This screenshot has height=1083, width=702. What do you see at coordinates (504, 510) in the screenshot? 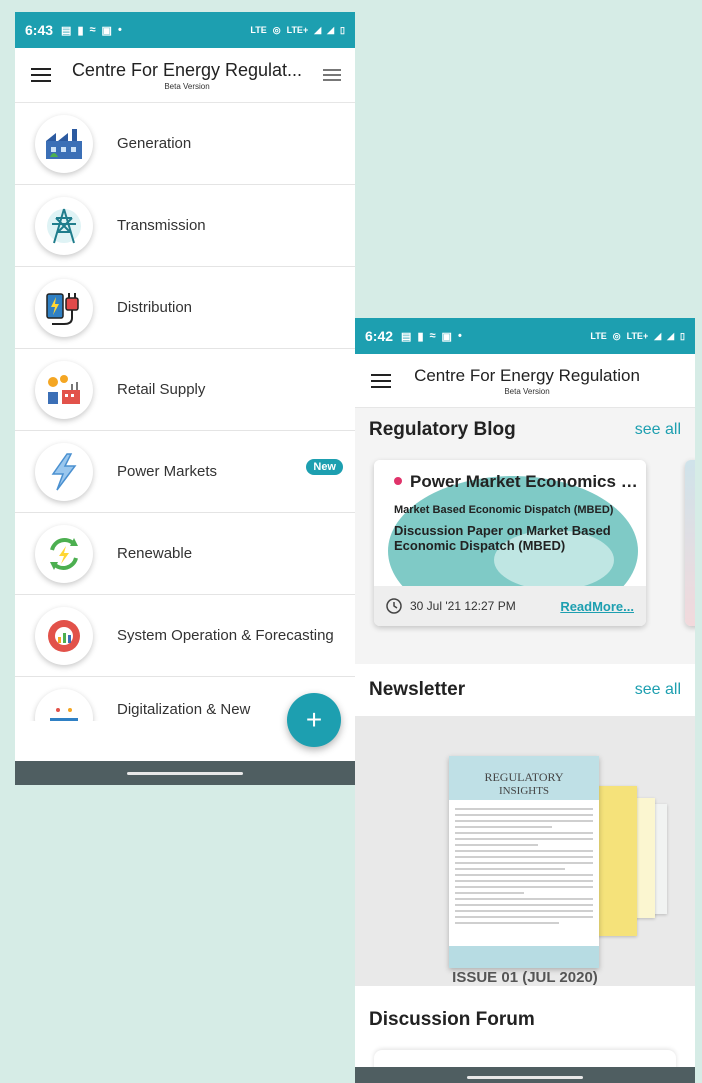
I see `blog-subtitle: Market Based Economic Dispatch (MBED)` at bounding box center [504, 510].